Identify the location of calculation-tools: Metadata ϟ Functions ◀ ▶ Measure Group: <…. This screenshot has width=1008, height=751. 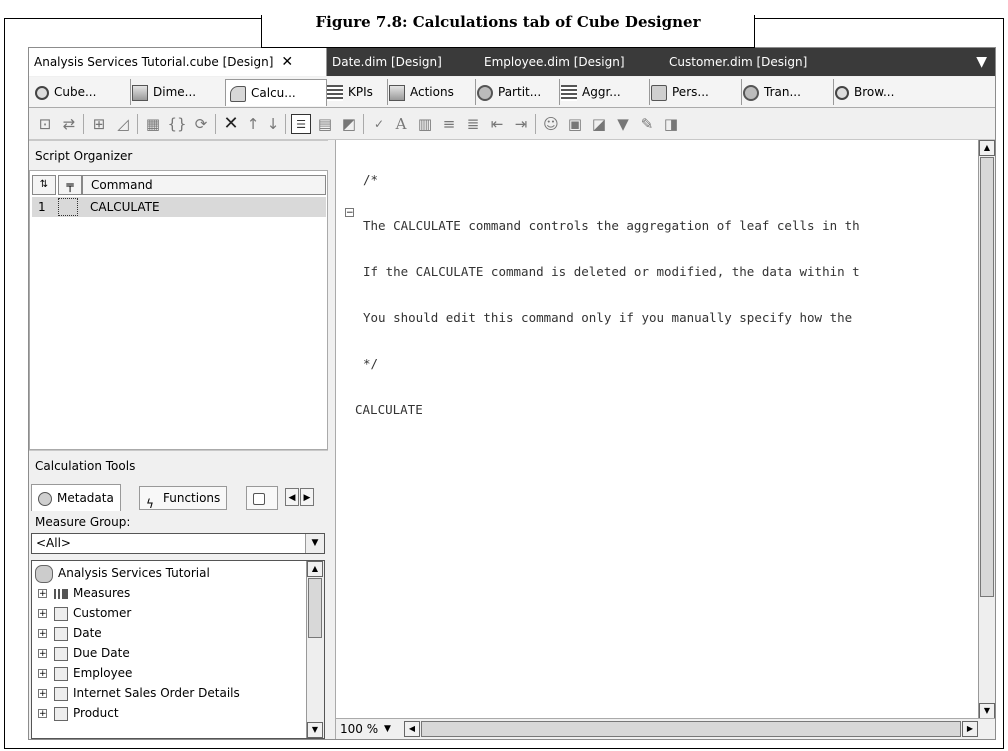
(178, 609).